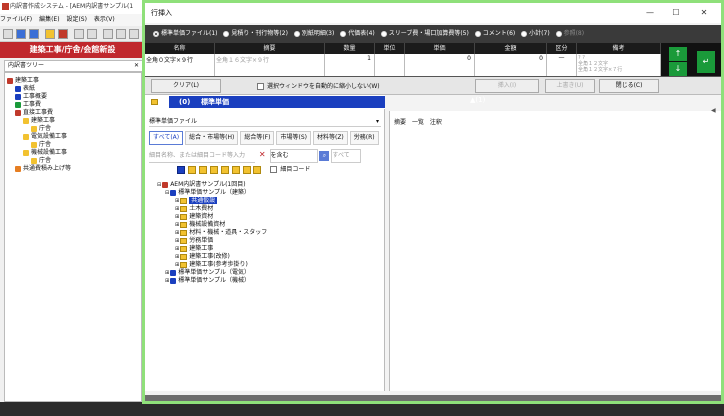 The height and width of the screenshot is (416, 724). What do you see at coordinates (34, 113) in the screenshot?
I see `tree-node: 直接工事費` at bounding box center [34, 113].